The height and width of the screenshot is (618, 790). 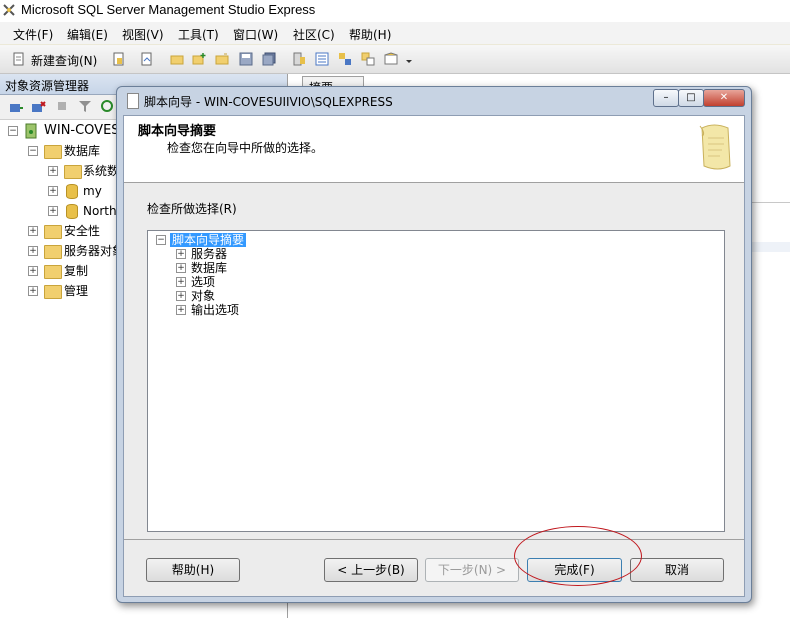 I want to click on menu-file: 文件(F), so click(x=33, y=34).